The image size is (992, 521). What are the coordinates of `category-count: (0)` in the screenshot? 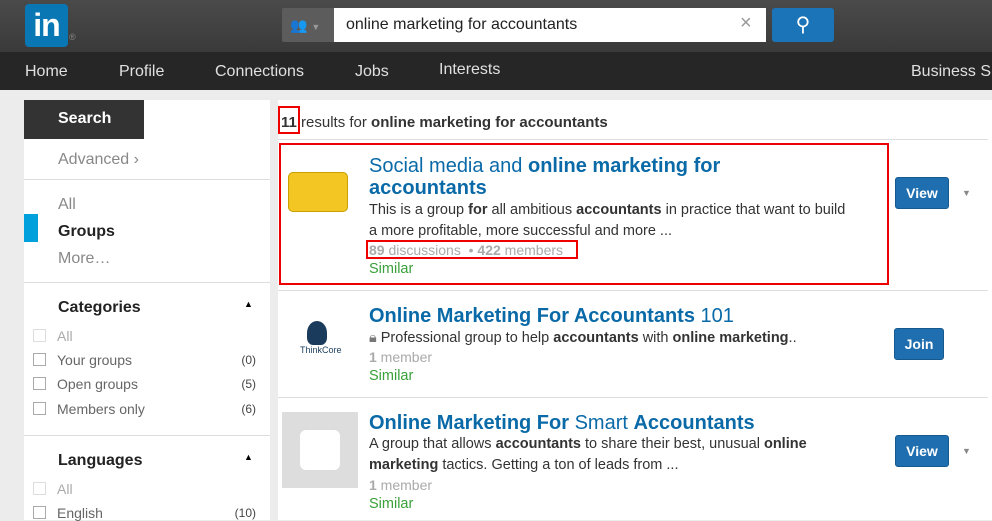 It's located at (248, 360).